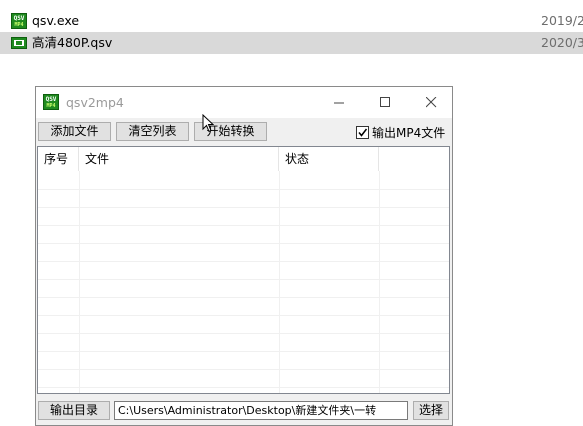  Describe the element at coordinates (562, 42) in the screenshot. I see `file-date: 2020/3,` at that location.